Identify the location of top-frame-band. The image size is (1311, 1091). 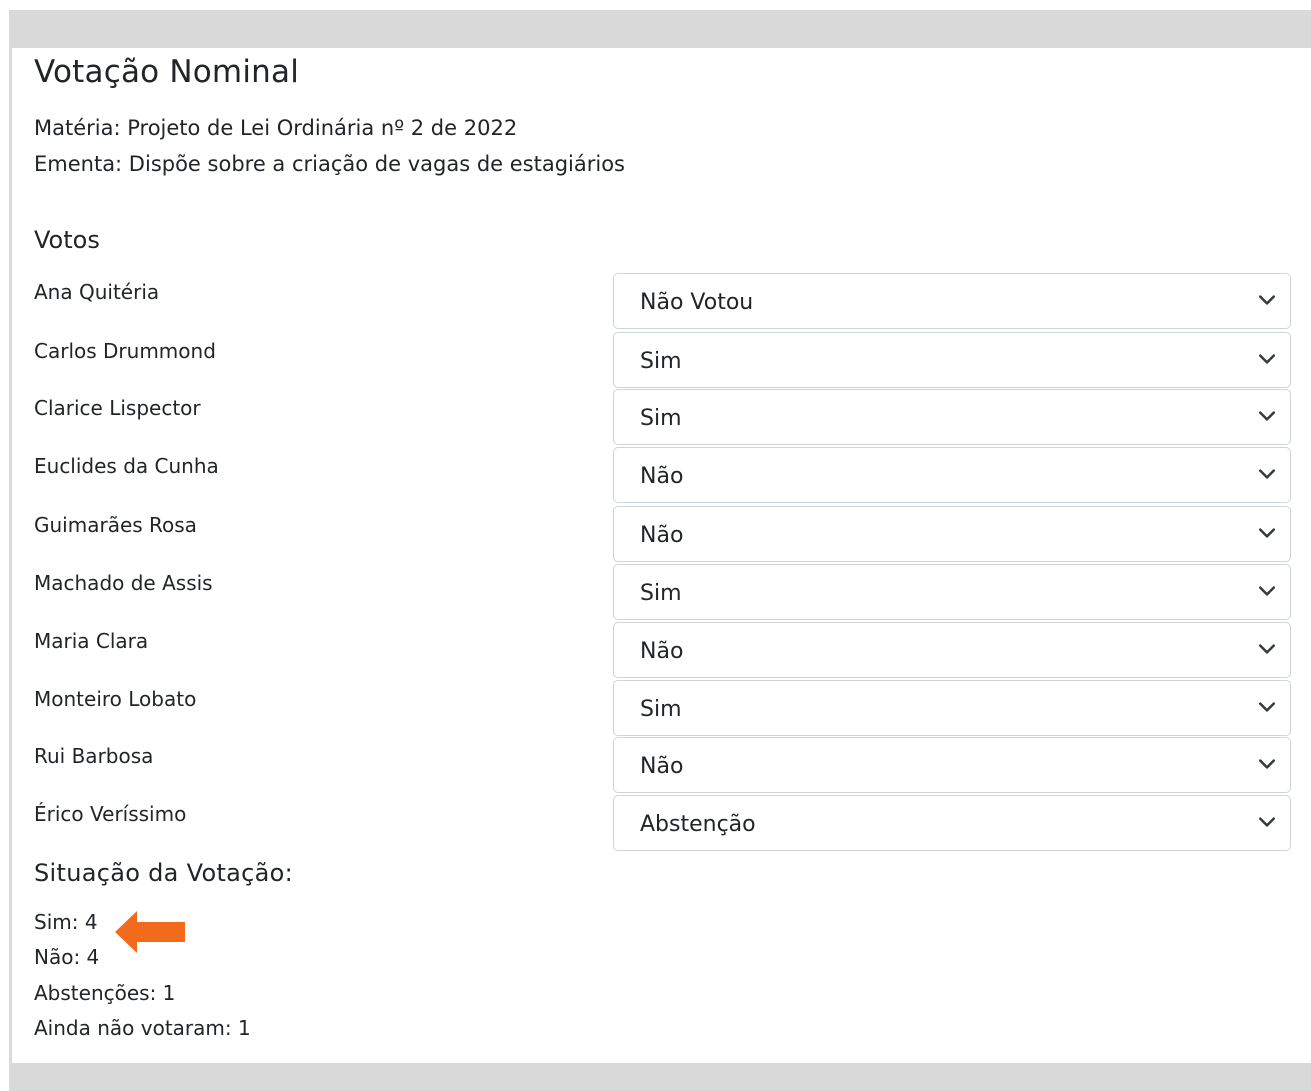
(655, 24).